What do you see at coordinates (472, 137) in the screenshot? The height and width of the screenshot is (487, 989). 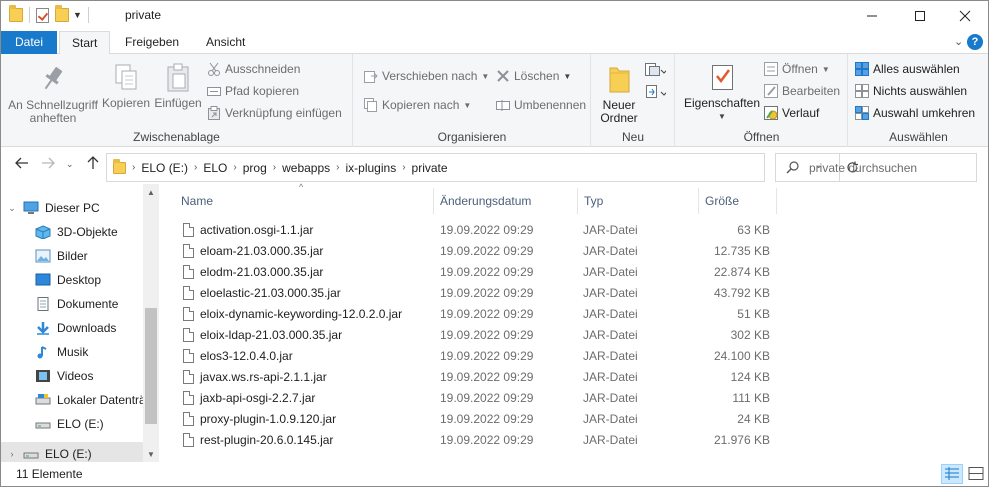 I see `group-label-organize: Organisieren` at bounding box center [472, 137].